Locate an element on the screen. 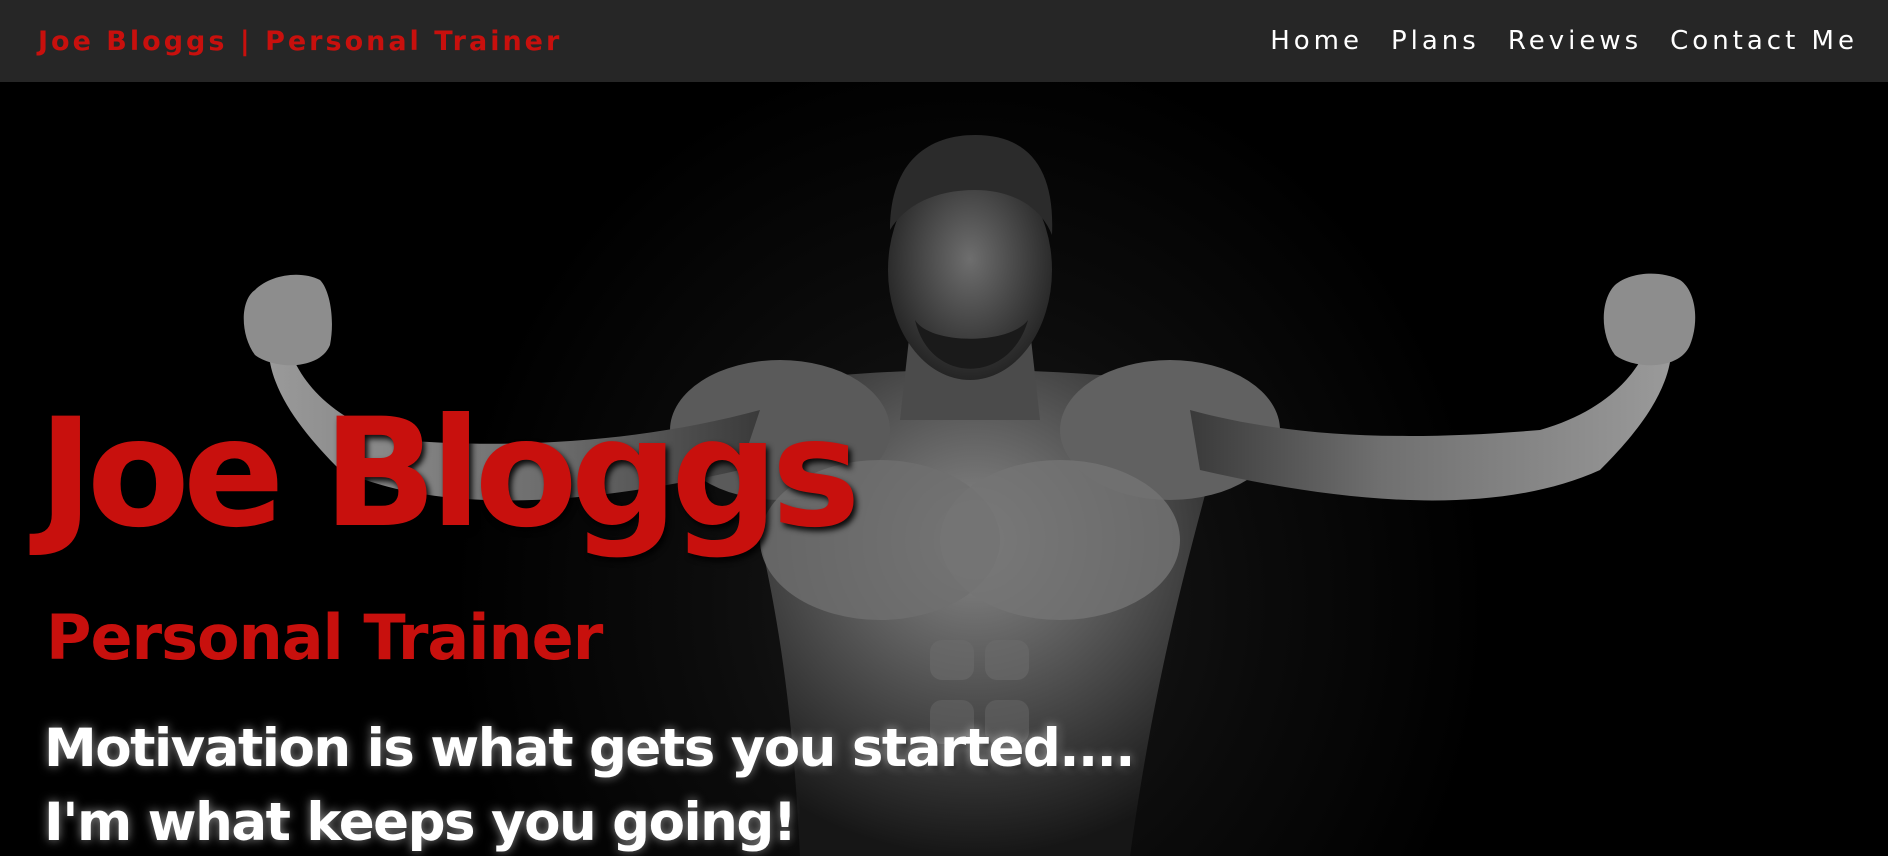  main-nav: Home Plans Reviews Contact Me is located at coordinates (1564, 41).